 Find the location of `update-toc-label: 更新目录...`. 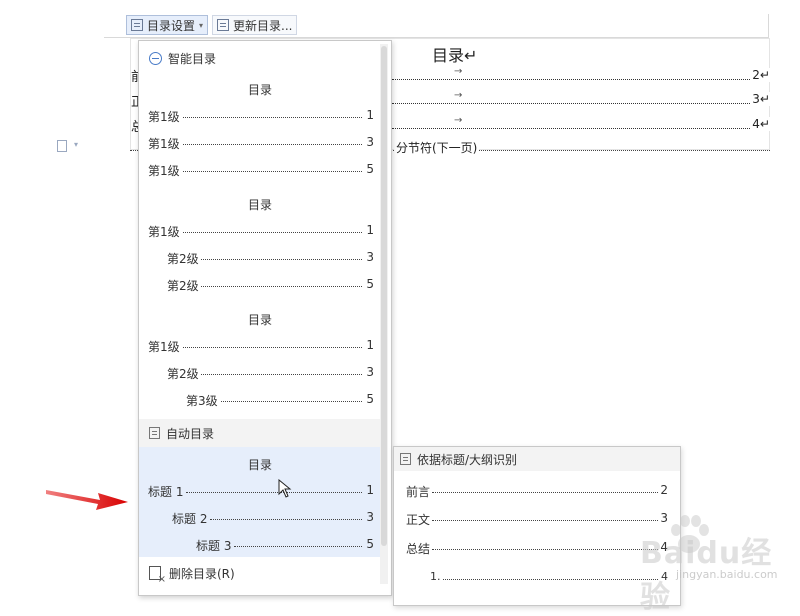

update-toc-label: 更新目录... is located at coordinates (263, 25).